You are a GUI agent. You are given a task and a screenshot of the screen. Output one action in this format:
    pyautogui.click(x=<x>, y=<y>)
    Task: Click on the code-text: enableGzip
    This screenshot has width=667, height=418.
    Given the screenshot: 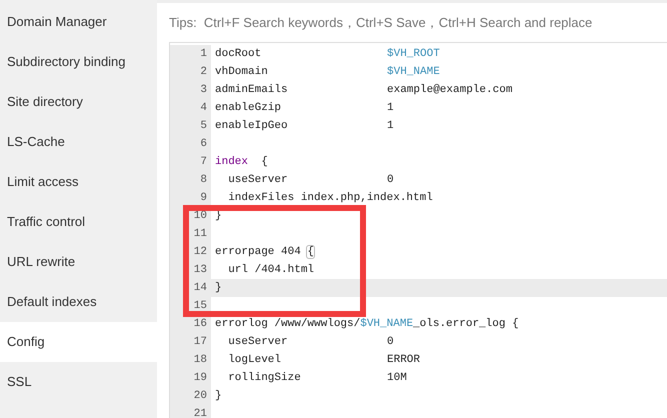 What is the action you would take?
    pyautogui.click(x=248, y=108)
    